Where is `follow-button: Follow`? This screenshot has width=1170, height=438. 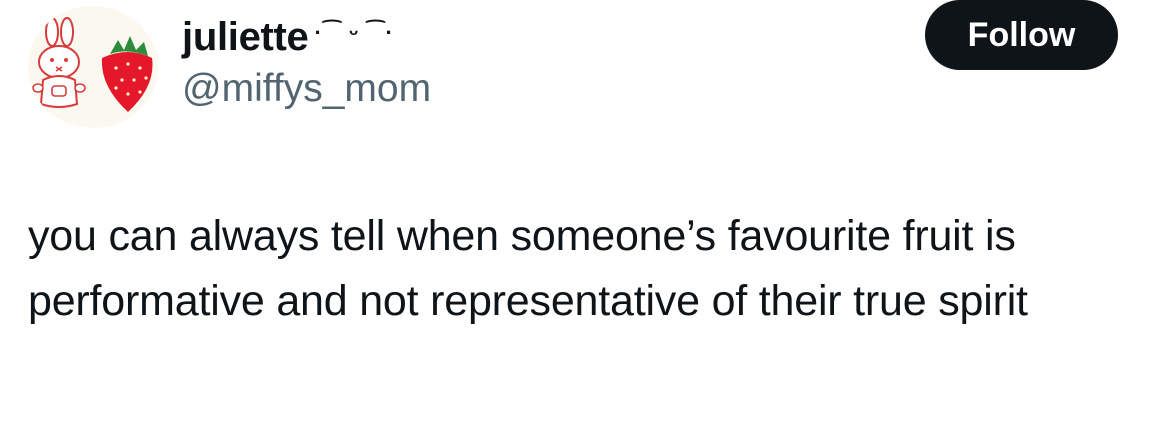 follow-button: Follow is located at coordinates (1021, 35).